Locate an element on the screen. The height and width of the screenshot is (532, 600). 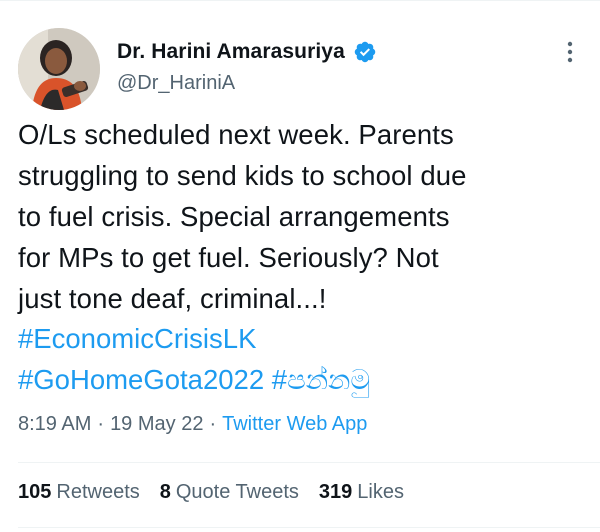
hashtag-link: #පන්නමු is located at coordinates (321, 379).